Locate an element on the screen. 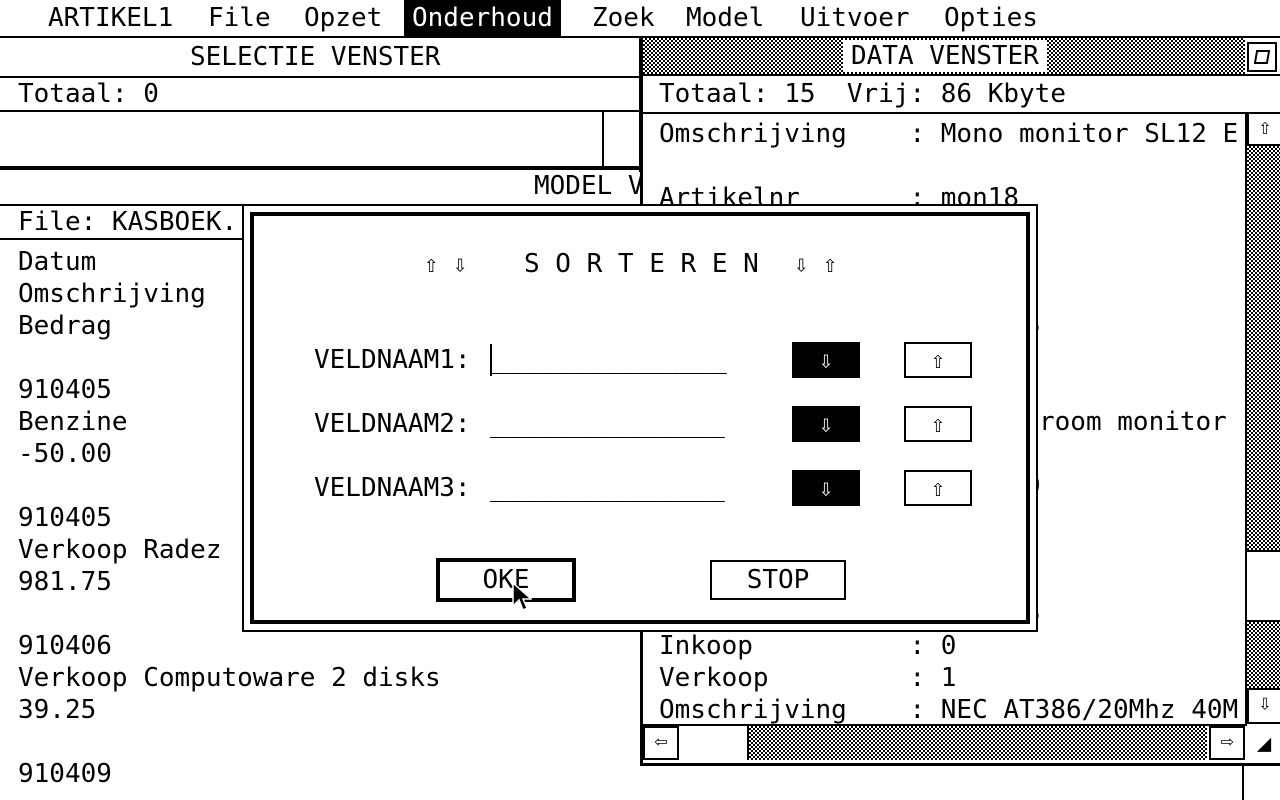  veldnaam3-label: VELDNAAM3: is located at coordinates (392, 488).